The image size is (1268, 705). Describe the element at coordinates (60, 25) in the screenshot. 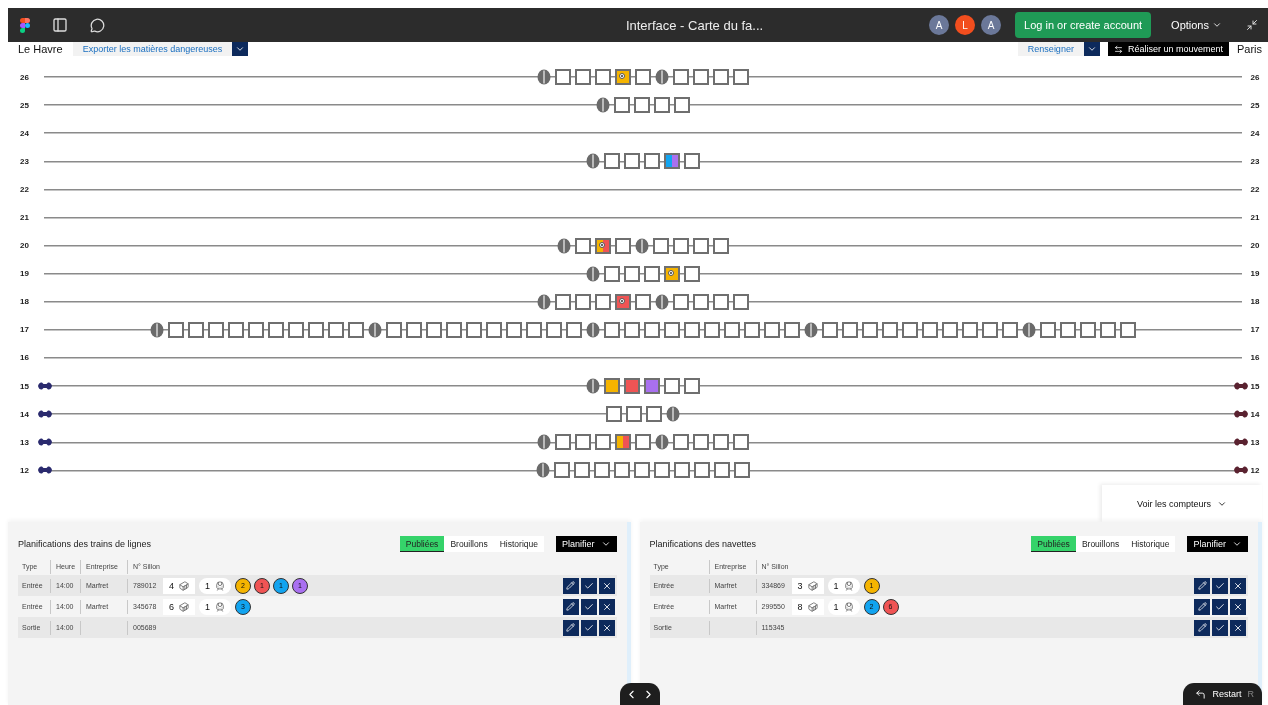

I see `sidebar-icon` at that location.